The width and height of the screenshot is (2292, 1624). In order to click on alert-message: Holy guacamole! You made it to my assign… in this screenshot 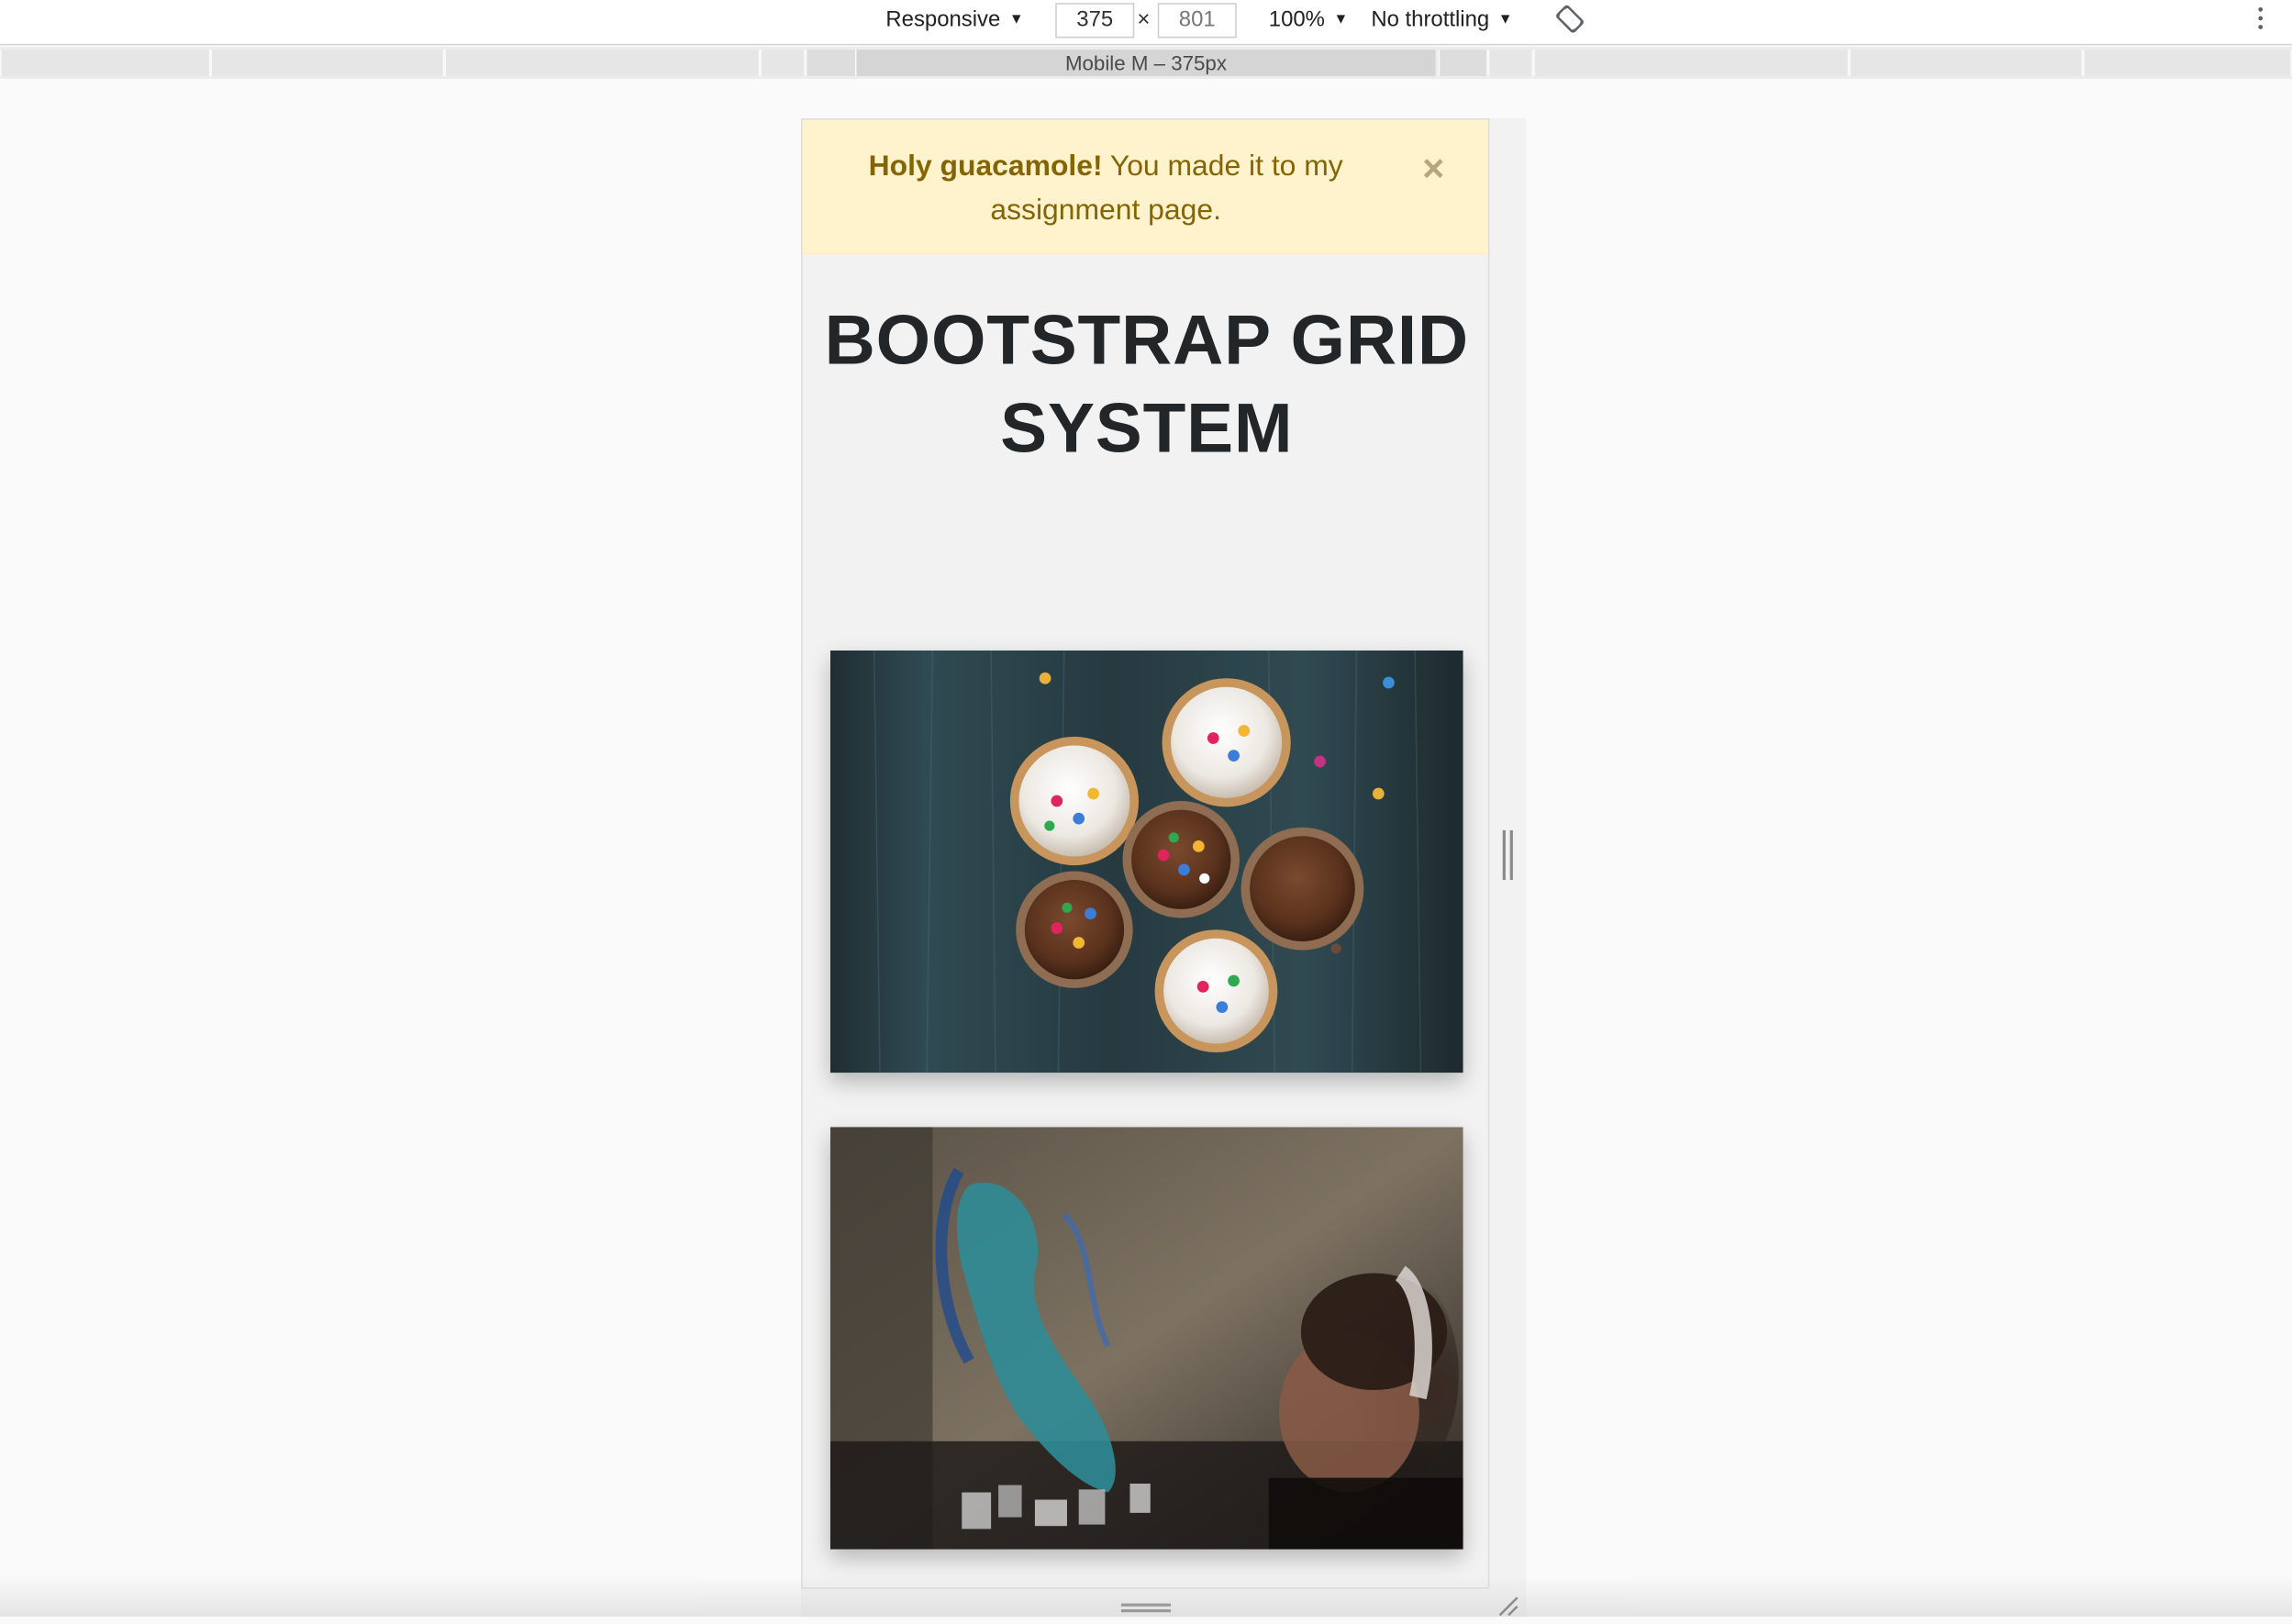, I will do `click(1105, 189)`.